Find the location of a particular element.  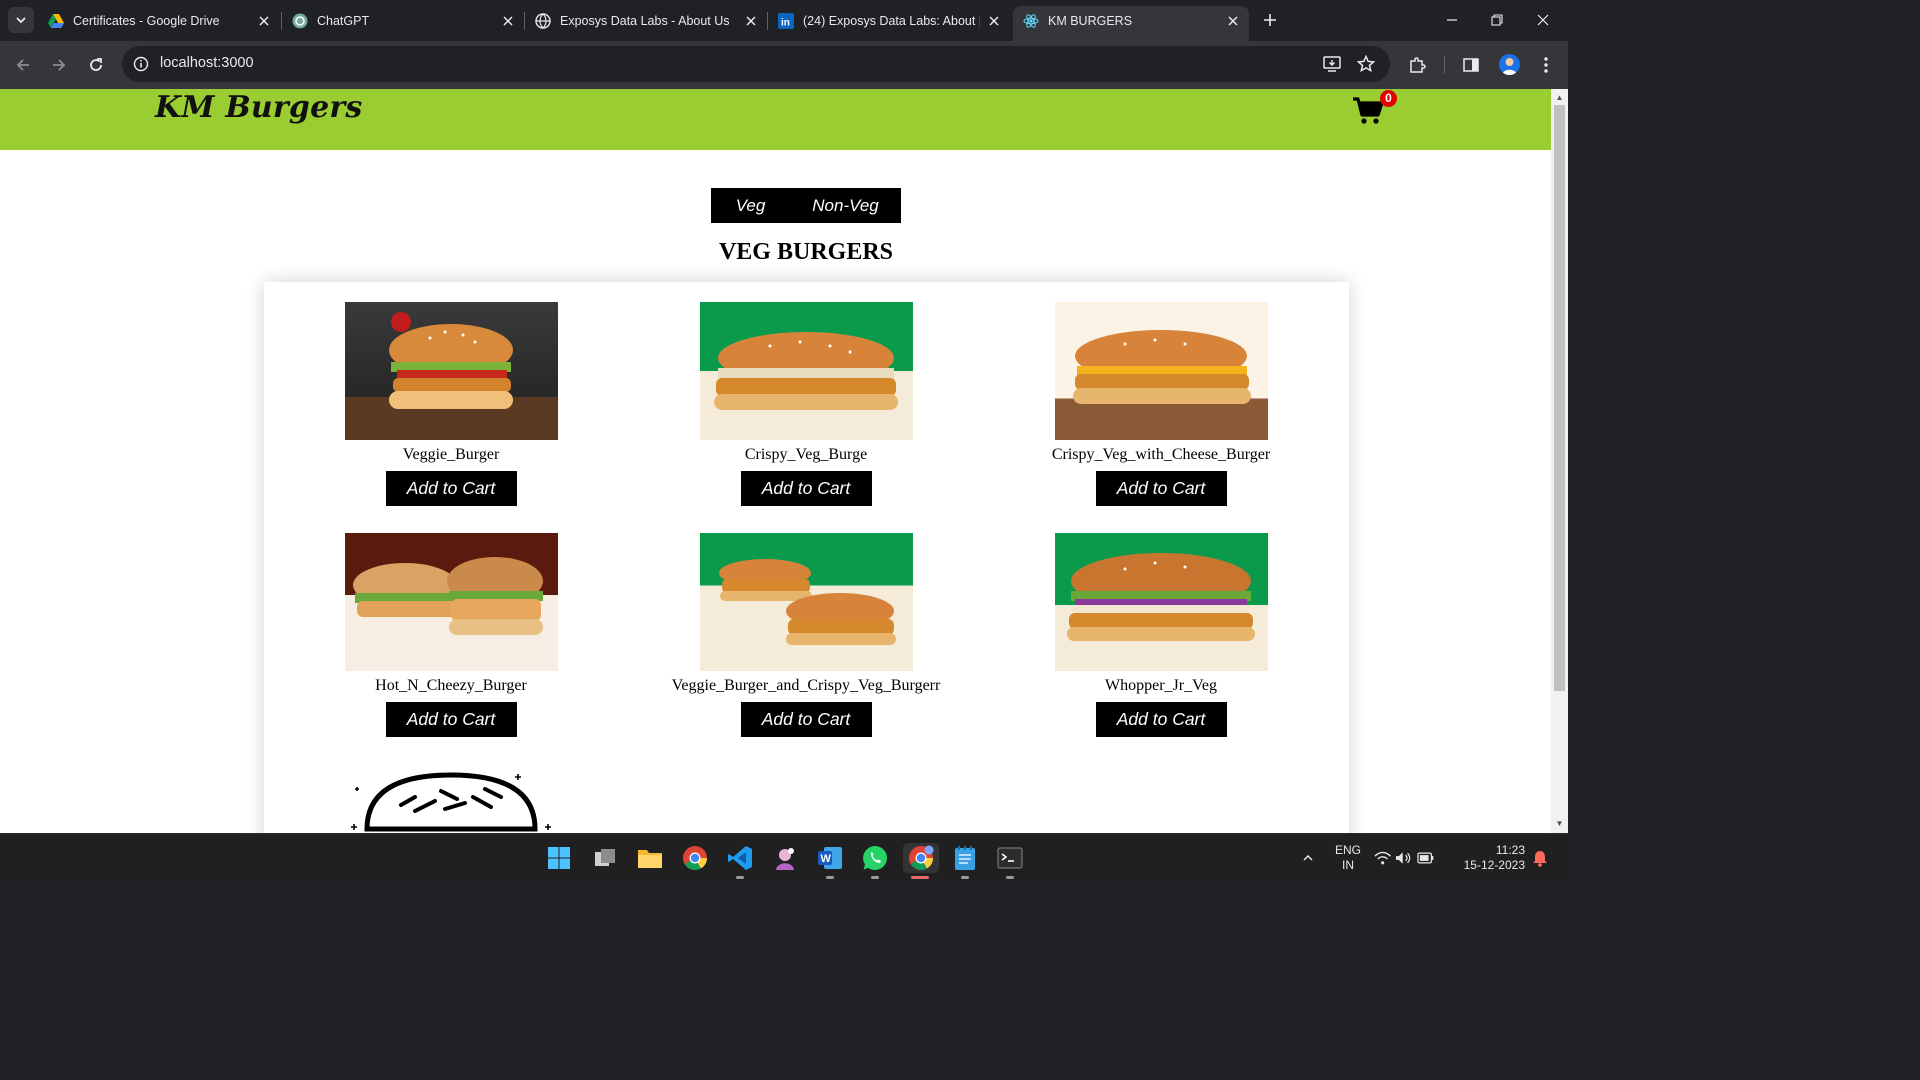

task-view-icon is located at coordinates (605, 858).